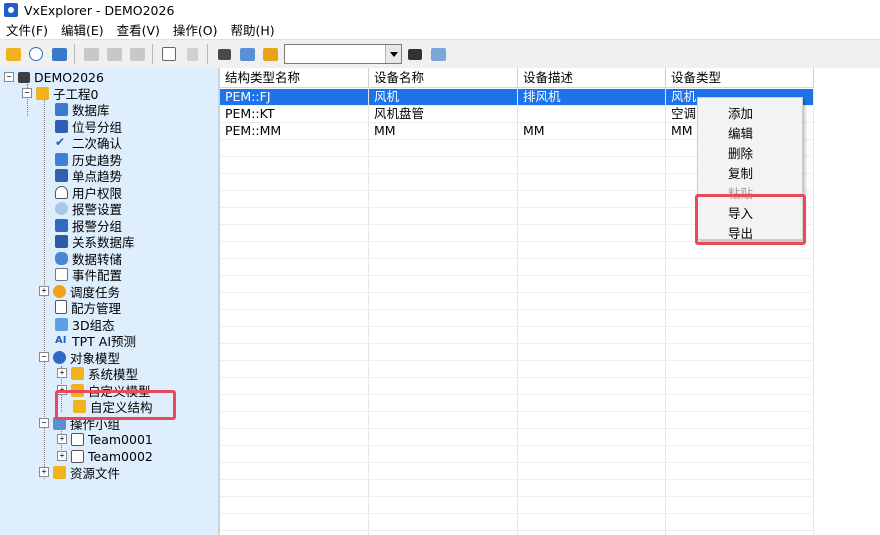  I want to click on column-header: 设备类型, so click(740, 77).